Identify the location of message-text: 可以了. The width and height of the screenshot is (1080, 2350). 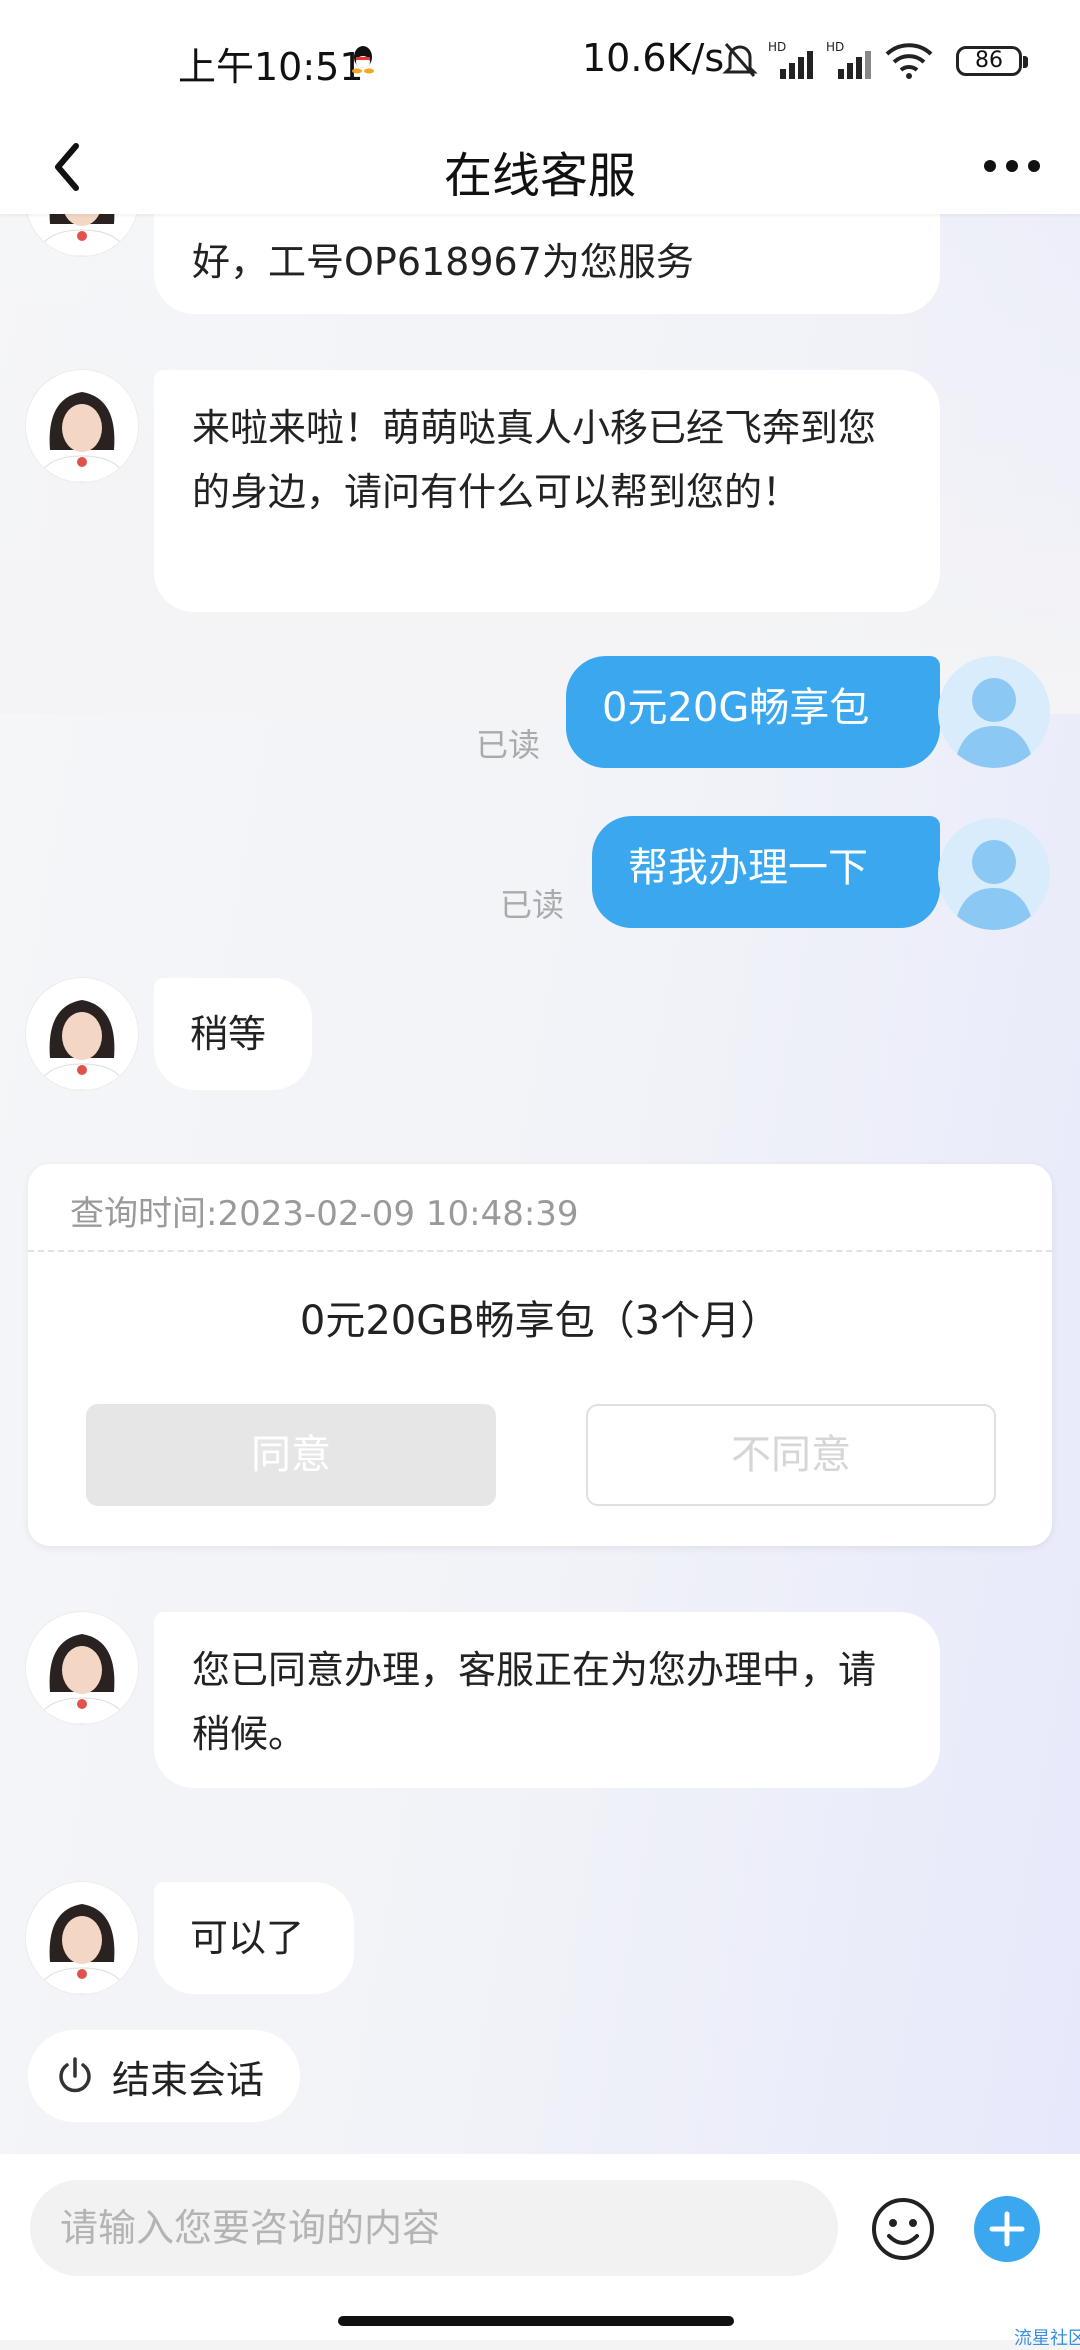
(247, 1938).